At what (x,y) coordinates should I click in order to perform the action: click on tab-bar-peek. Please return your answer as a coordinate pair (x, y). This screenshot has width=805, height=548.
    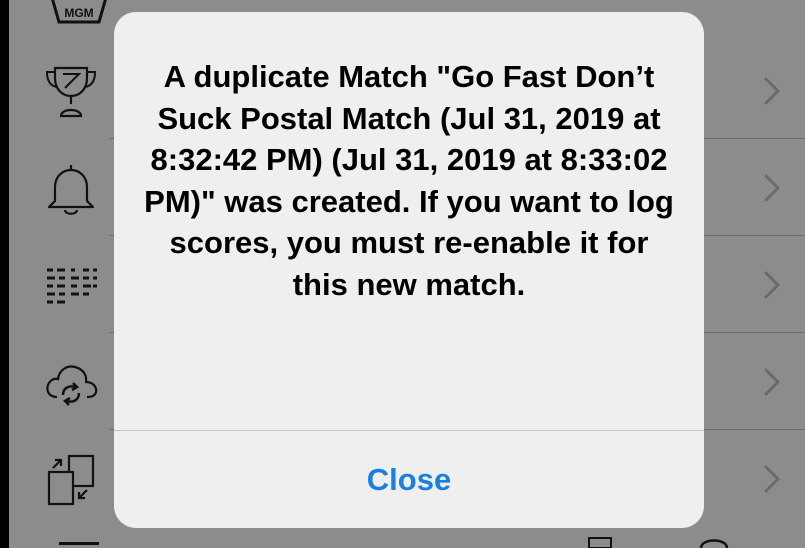
    Looking at the image, I should click on (394, 542).